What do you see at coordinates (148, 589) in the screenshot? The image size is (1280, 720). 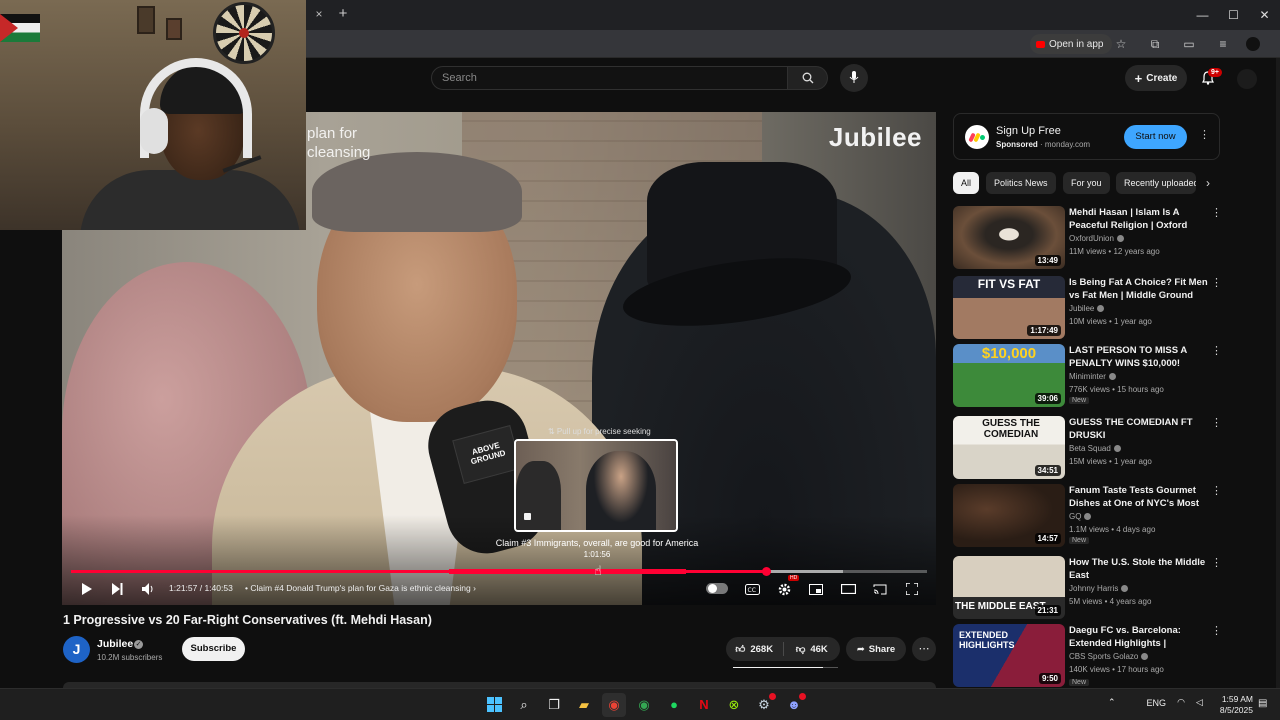 I see `volume-button` at bounding box center [148, 589].